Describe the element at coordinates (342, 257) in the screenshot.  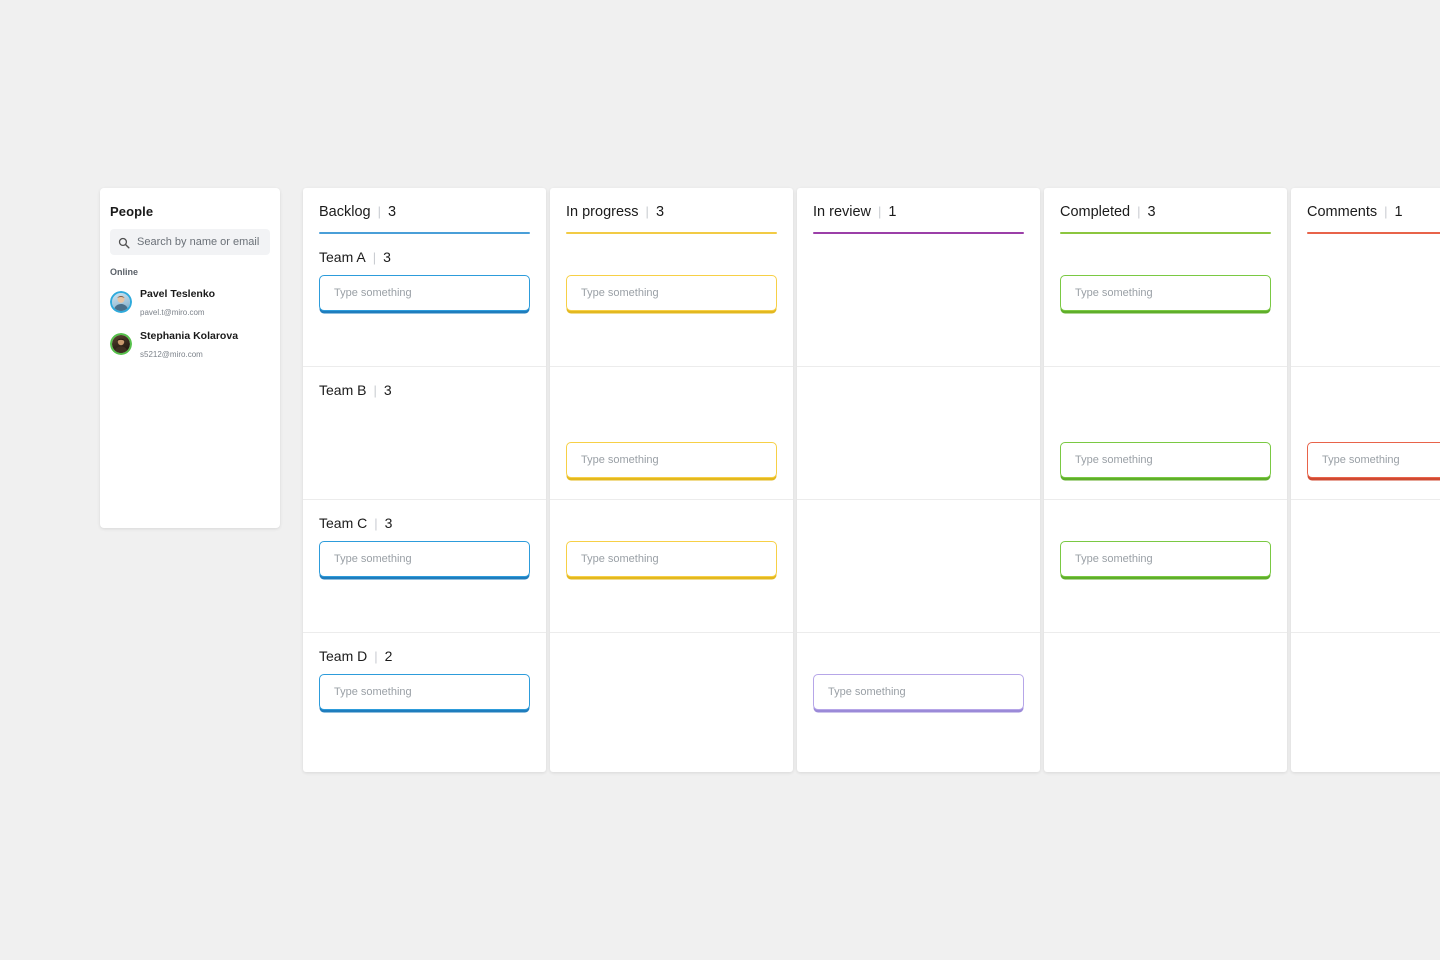
I see `row-label-text: Team A` at that location.